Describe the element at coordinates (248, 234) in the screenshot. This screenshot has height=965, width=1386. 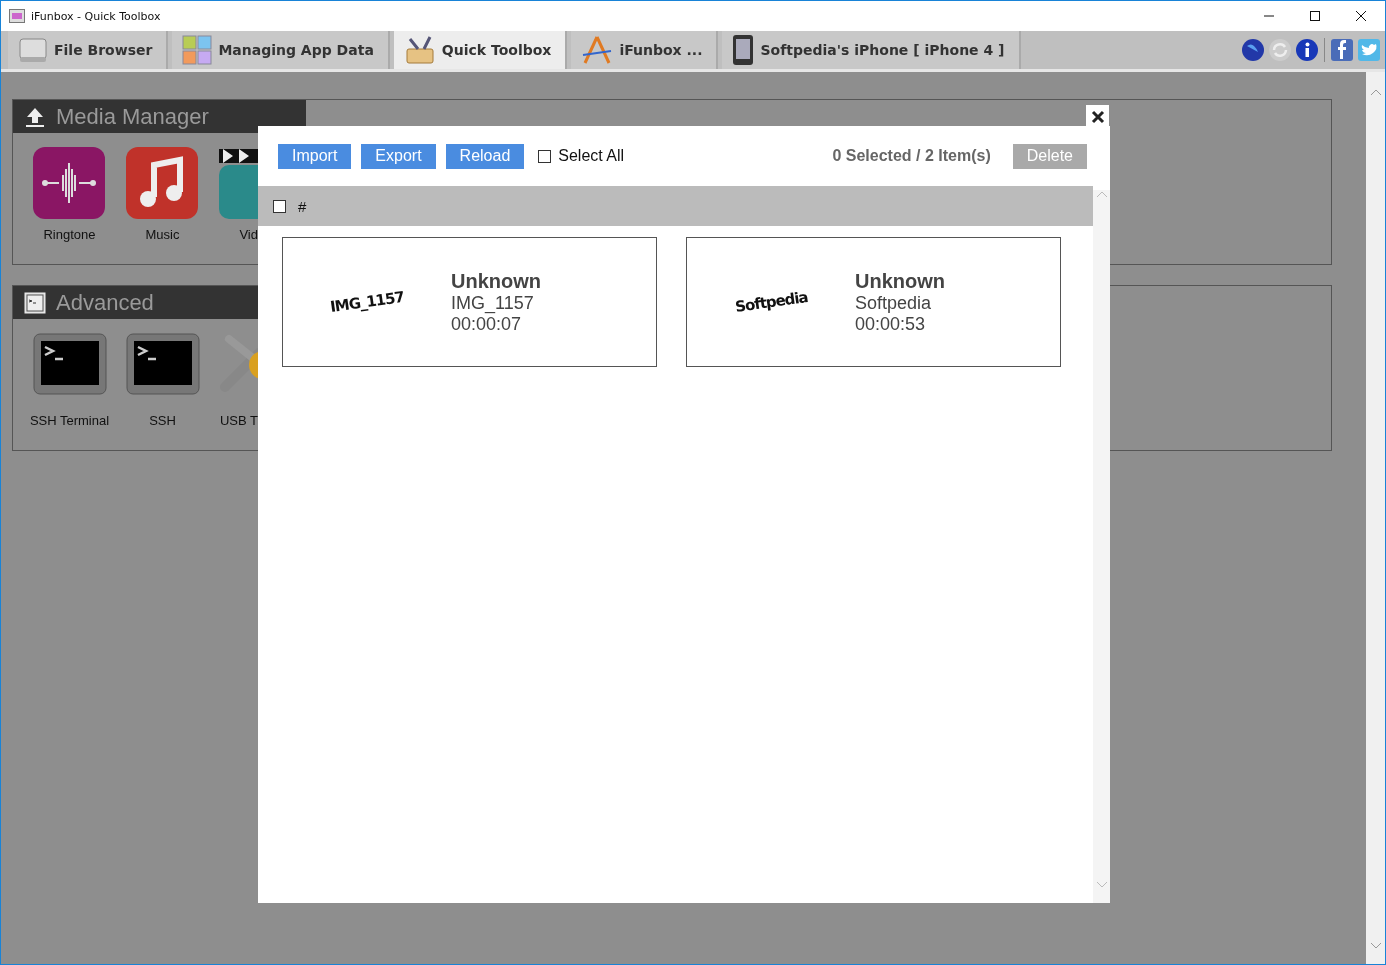
I see `tool-label: Vid` at that location.